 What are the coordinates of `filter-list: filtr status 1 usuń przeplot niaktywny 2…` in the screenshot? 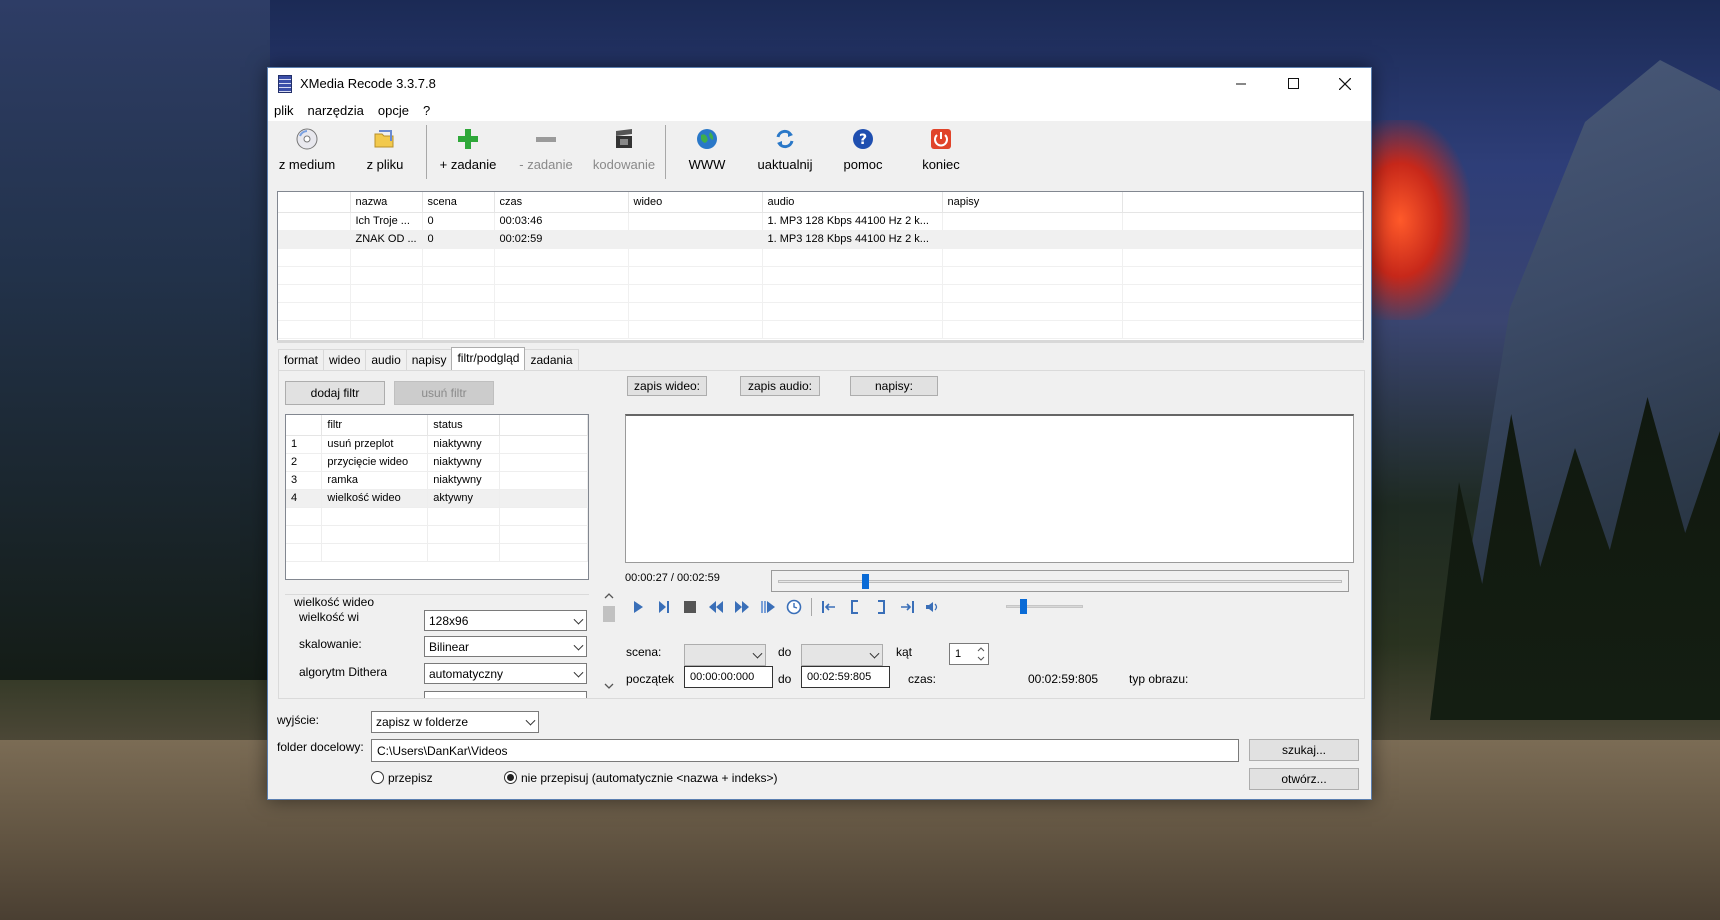 It's located at (437, 497).